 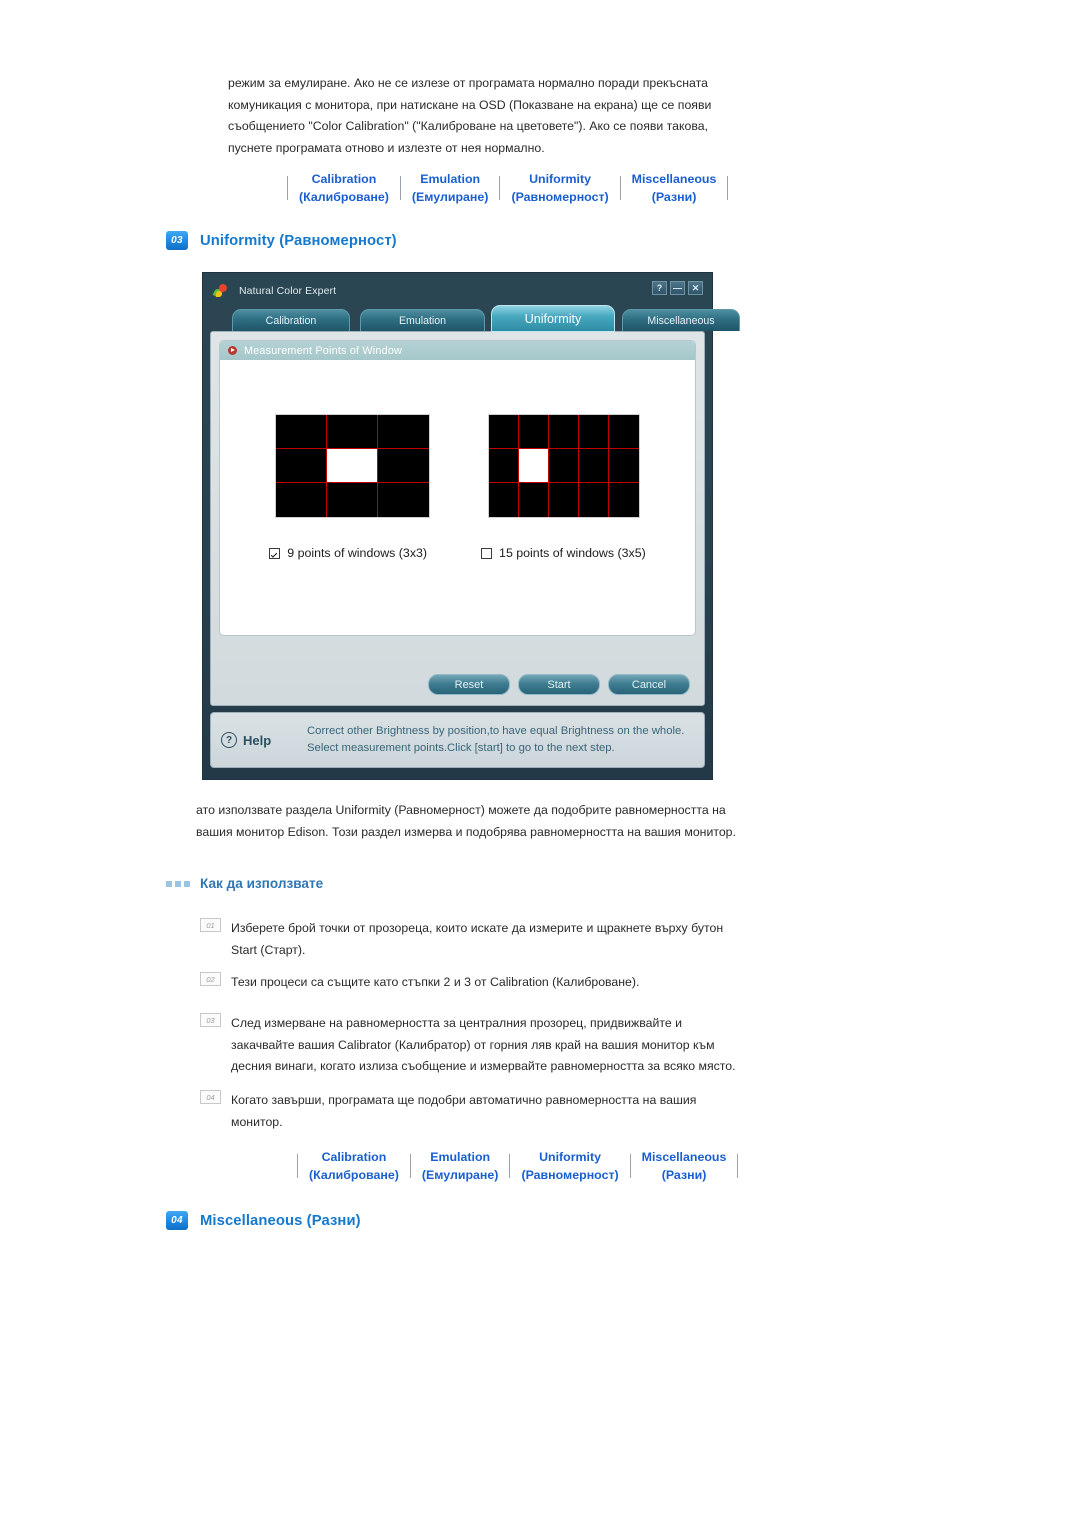 I want to click on section-heading-uniformity: 03 Uniformity (Равномерност), so click(x=281, y=240).